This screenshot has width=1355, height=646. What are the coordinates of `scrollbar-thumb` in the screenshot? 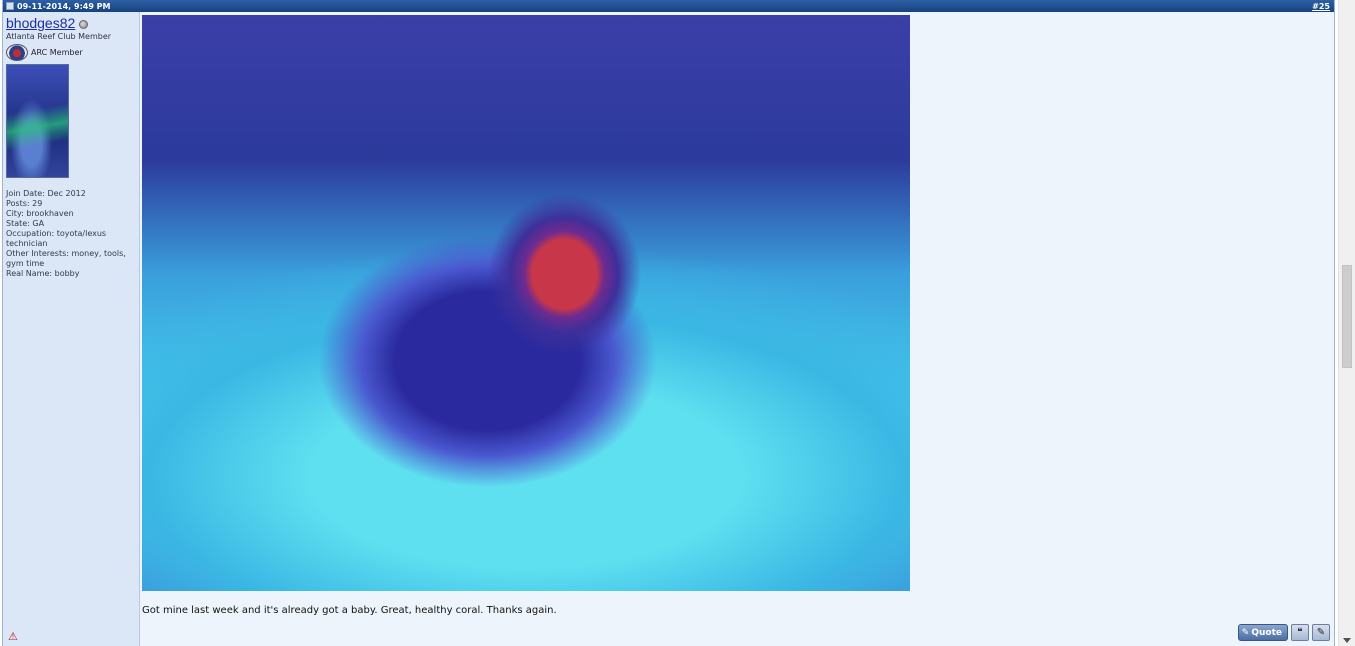 It's located at (1347, 316).